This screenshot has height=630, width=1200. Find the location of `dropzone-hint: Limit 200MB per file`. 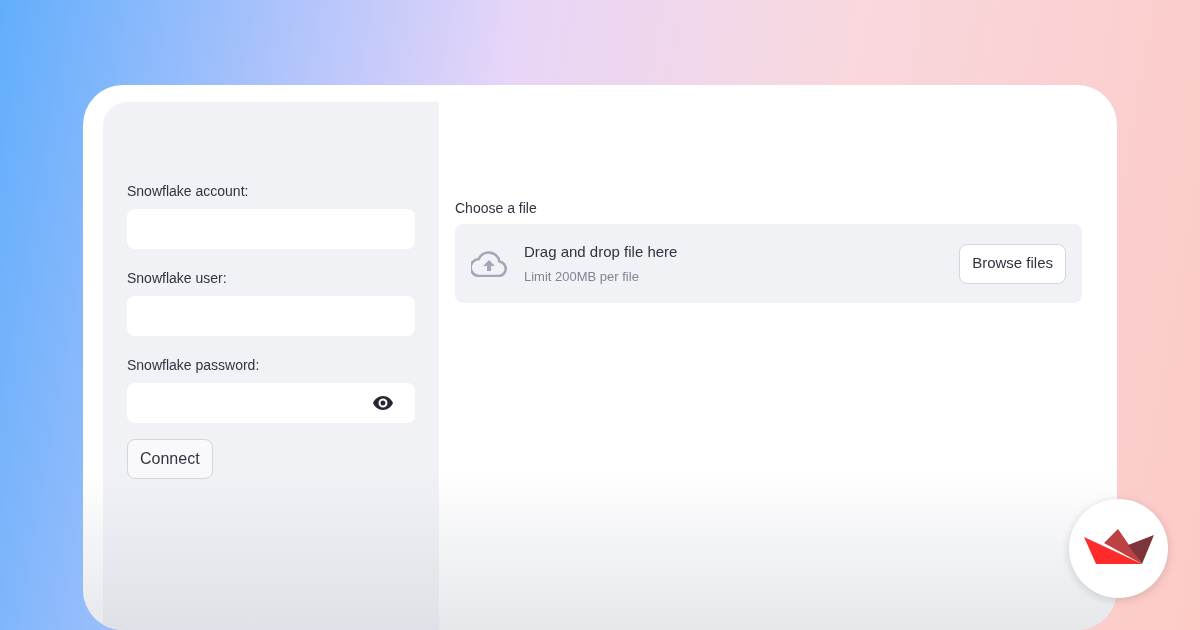

dropzone-hint: Limit 200MB per file is located at coordinates (582, 276).